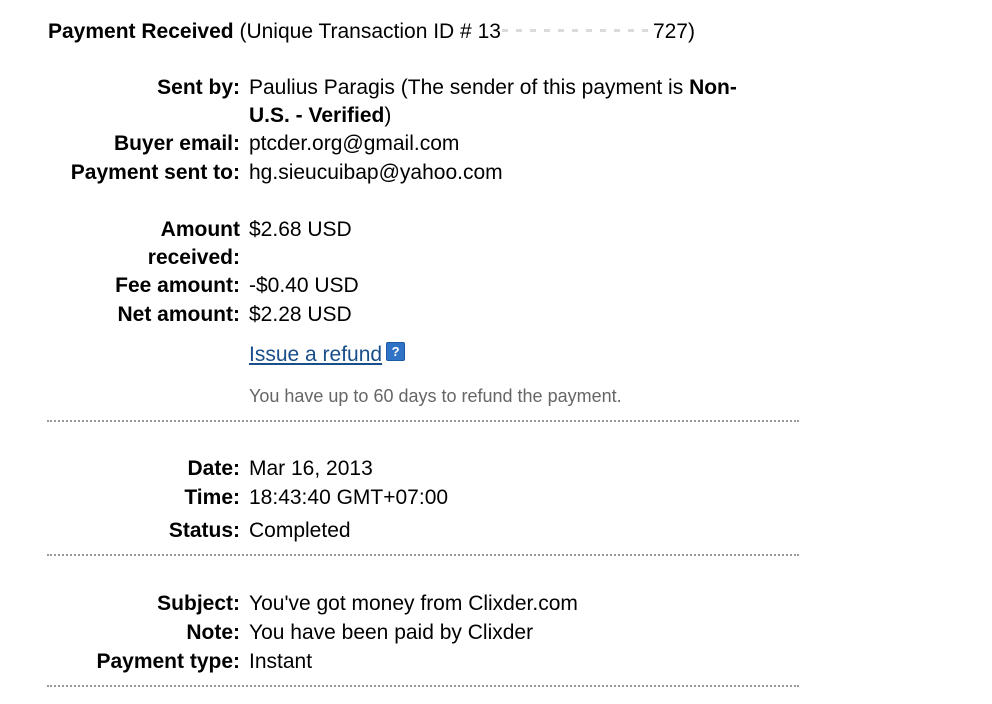 The height and width of the screenshot is (704, 992). I want to click on sender-status-part1: Non-, so click(713, 87).